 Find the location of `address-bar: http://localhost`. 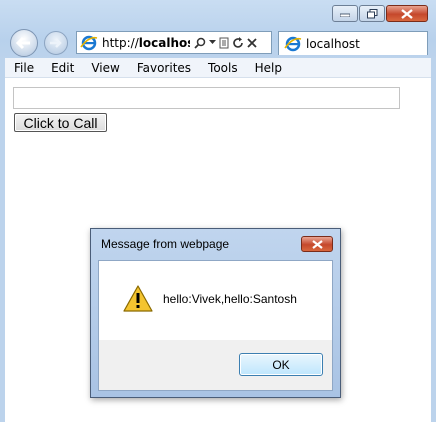

address-bar: http://localhost is located at coordinates (174, 42).